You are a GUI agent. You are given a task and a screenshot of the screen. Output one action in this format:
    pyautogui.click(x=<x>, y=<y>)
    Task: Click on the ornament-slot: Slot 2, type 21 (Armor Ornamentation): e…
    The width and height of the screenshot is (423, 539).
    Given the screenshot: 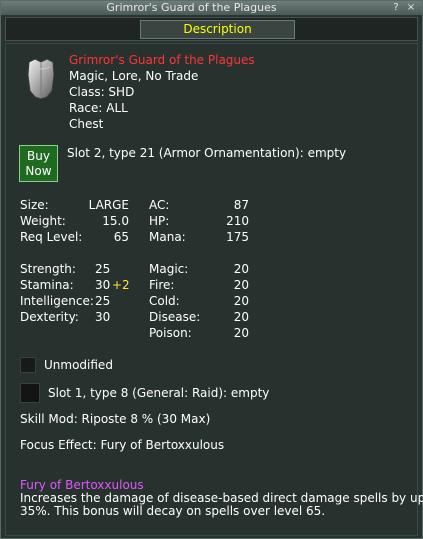 What is the action you would take?
    pyautogui.click(x=207, y=153)
    